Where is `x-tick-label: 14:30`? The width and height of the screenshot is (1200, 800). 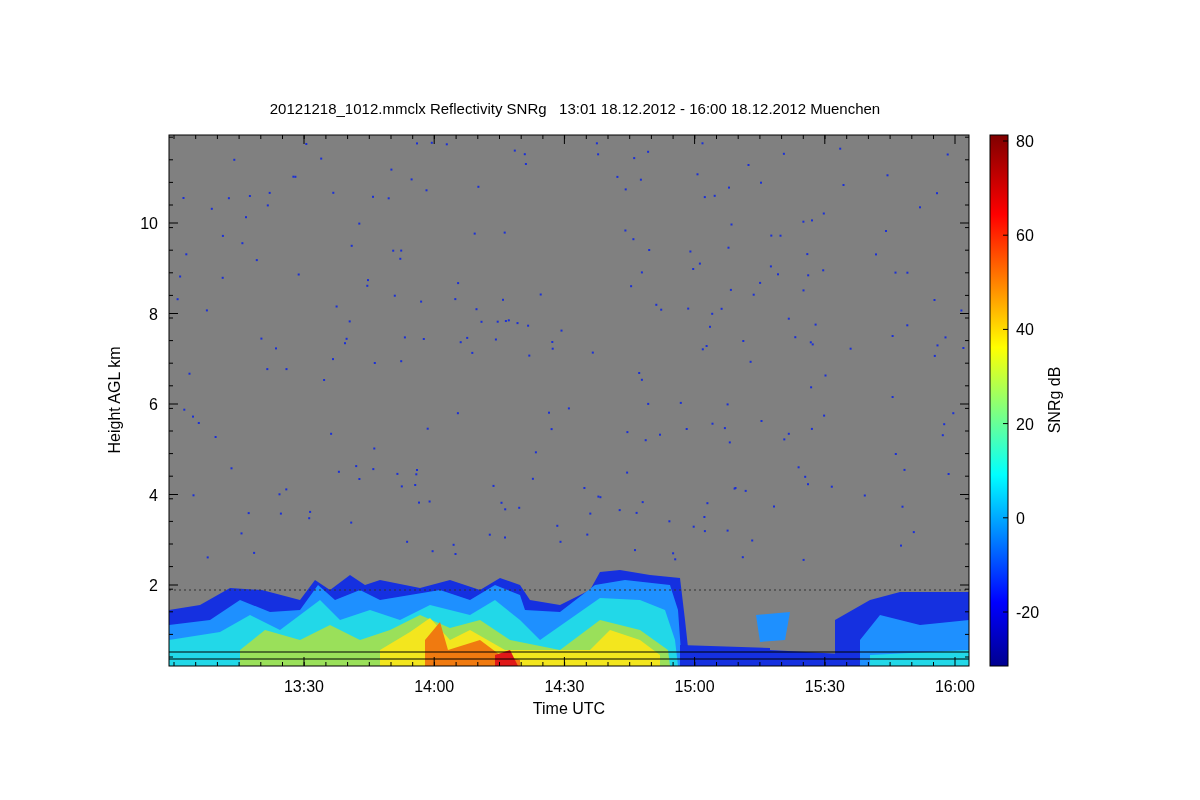
x-tick-label: 14:30 is located at coordinates (564, 686).